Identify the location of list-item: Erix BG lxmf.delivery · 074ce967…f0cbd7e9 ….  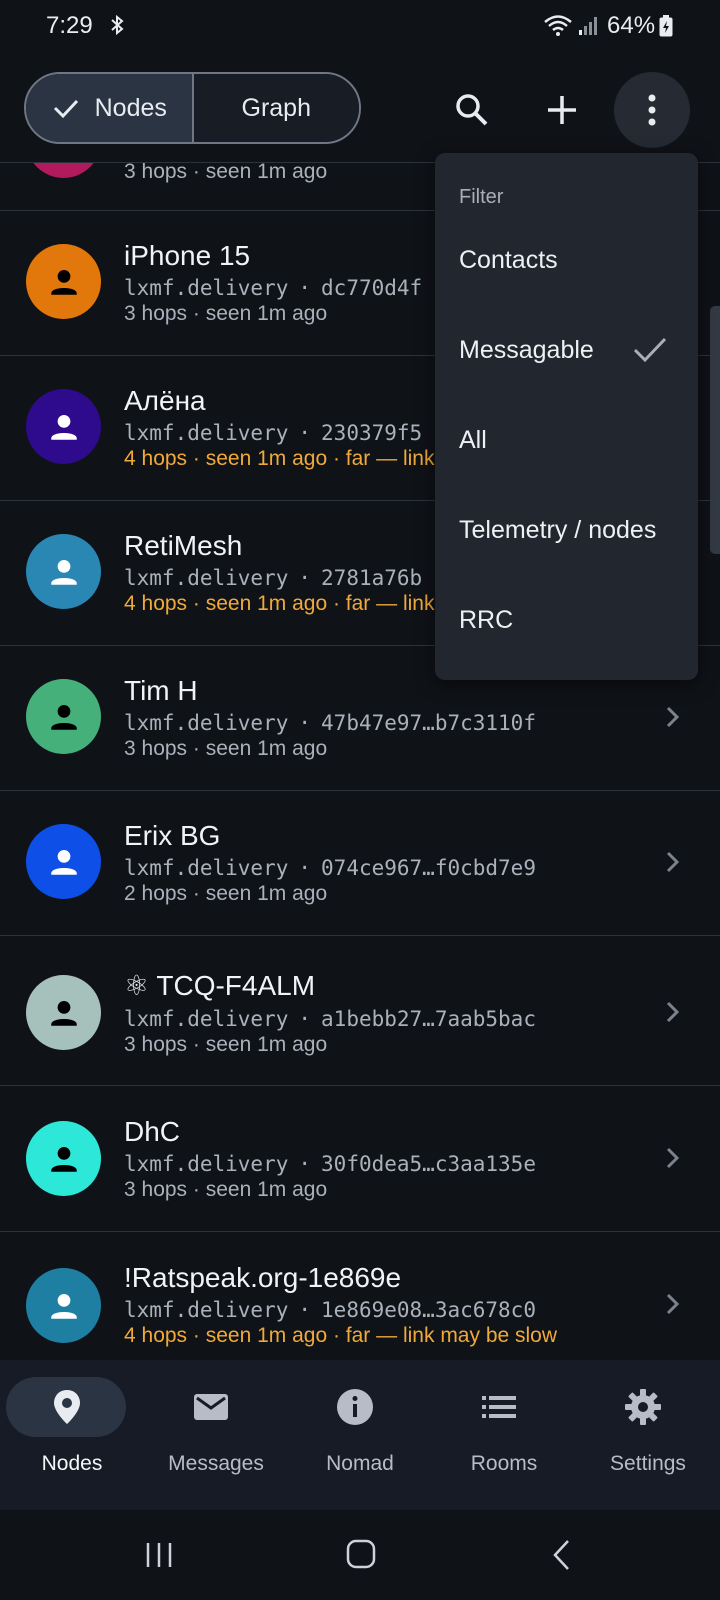
(360, 863).